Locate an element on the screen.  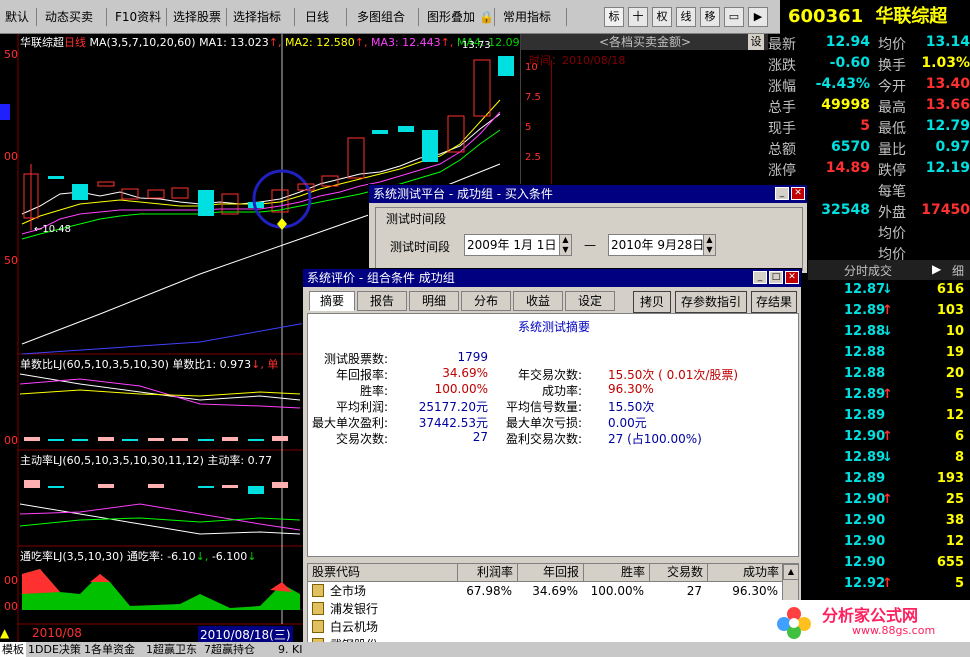
trade-price: 12.89 is located at coordinates (865, 415).